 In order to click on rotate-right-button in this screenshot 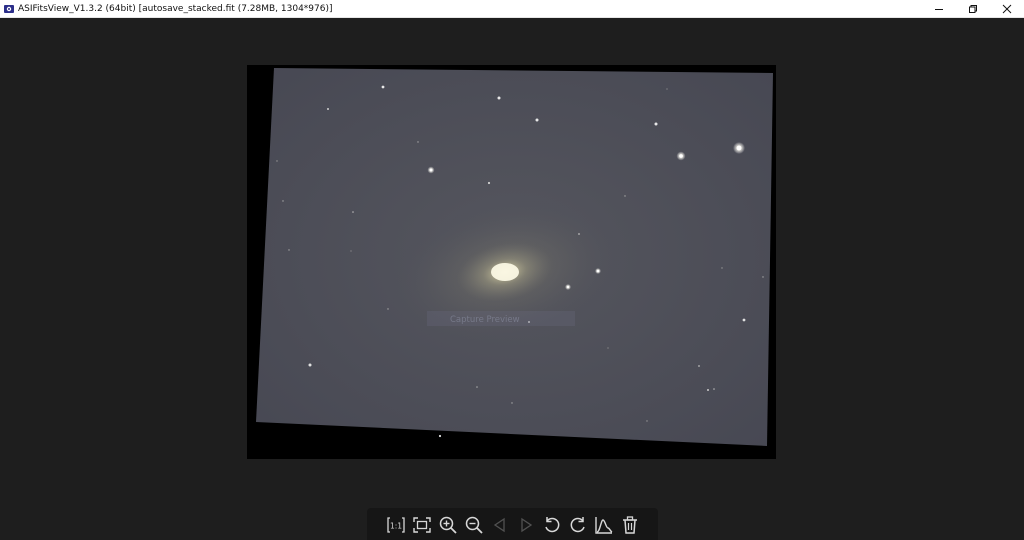, I will do `click(577, 525)`.